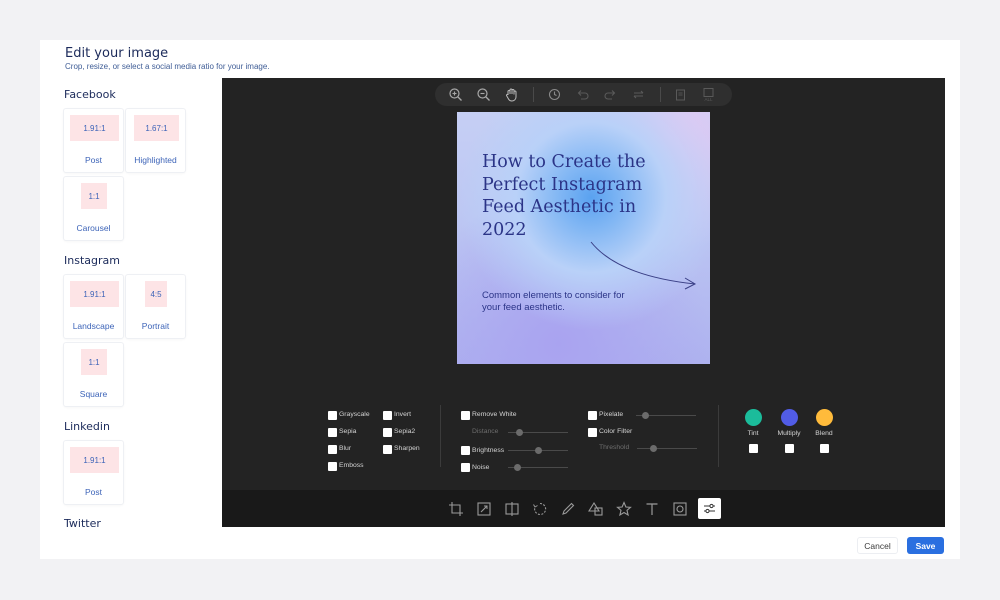  What do you see at coordinates (638, 94) in the screenshot?
I see `reset-icon` at bounding box center [638, 94].